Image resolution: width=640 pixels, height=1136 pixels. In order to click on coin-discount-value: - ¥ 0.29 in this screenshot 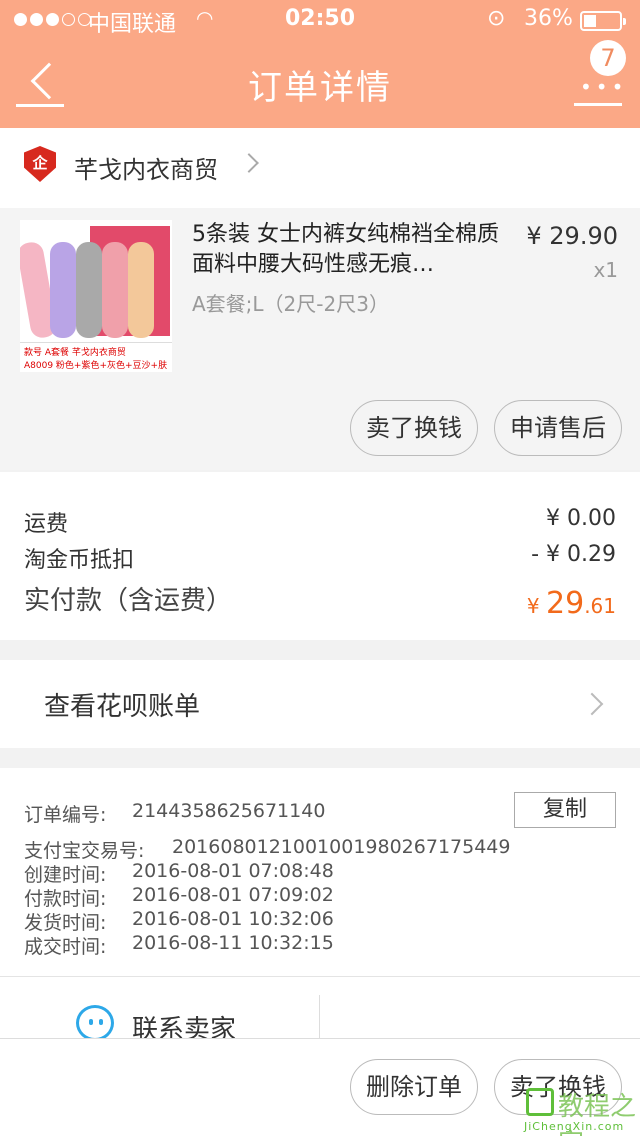, I will do `click(573, 554)`.